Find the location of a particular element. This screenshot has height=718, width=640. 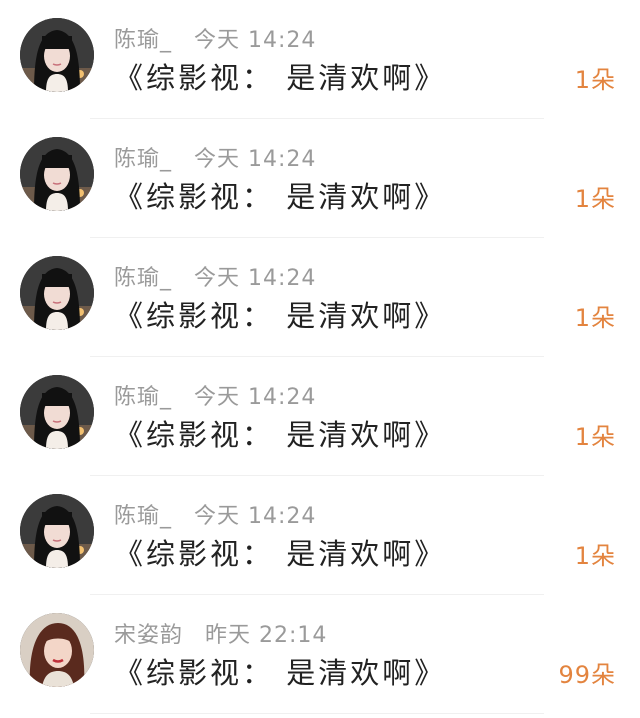

timestamp: 昨天 22:14 is located at coordinates (266, 635).